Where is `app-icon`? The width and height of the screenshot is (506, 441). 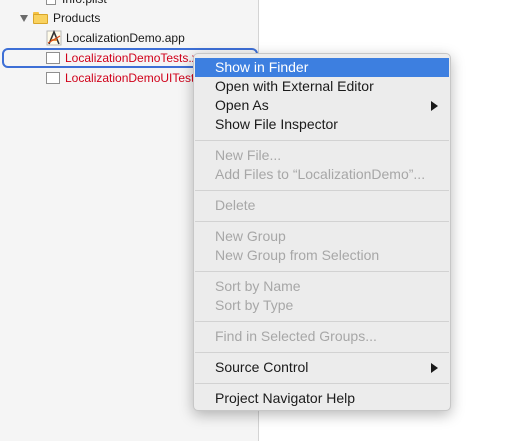
app-icon is located at coordinates (54, 38).